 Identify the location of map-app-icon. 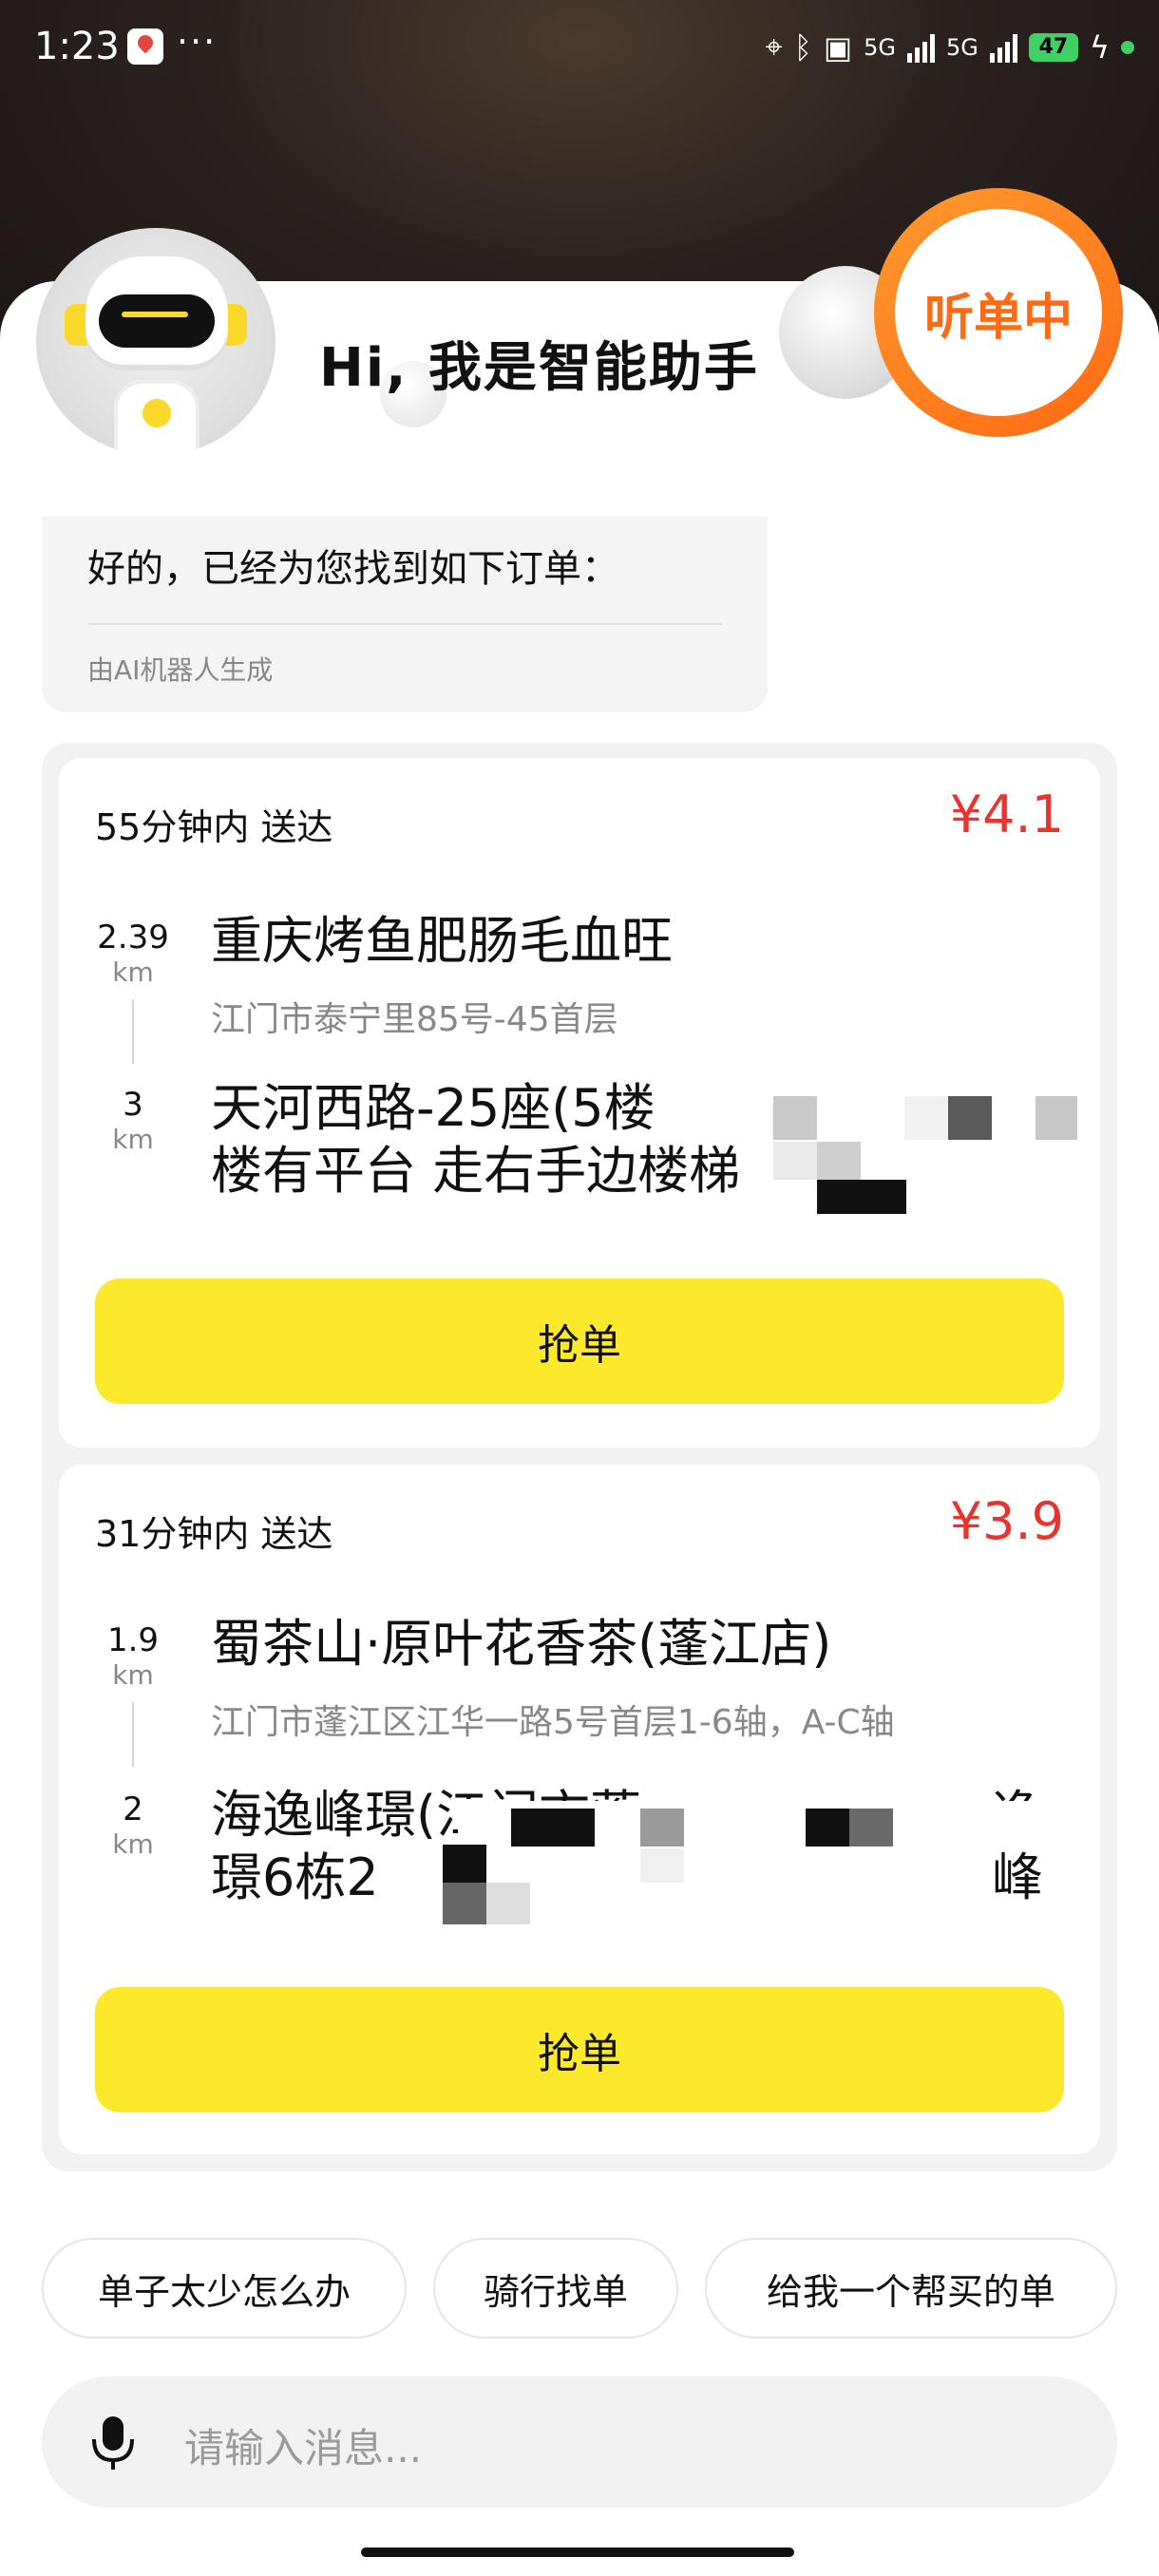
(145, 46).